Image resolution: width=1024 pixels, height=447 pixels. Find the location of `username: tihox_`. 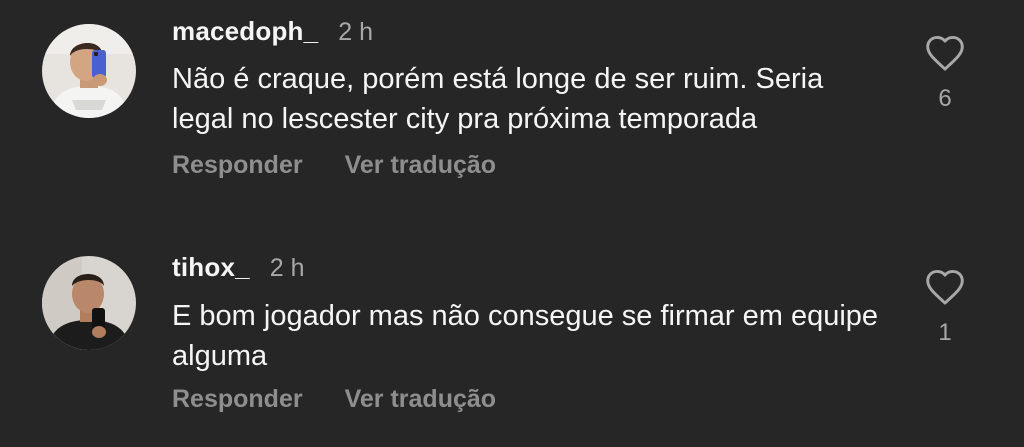

username: tihox_ is located at coordinates (211, 267).